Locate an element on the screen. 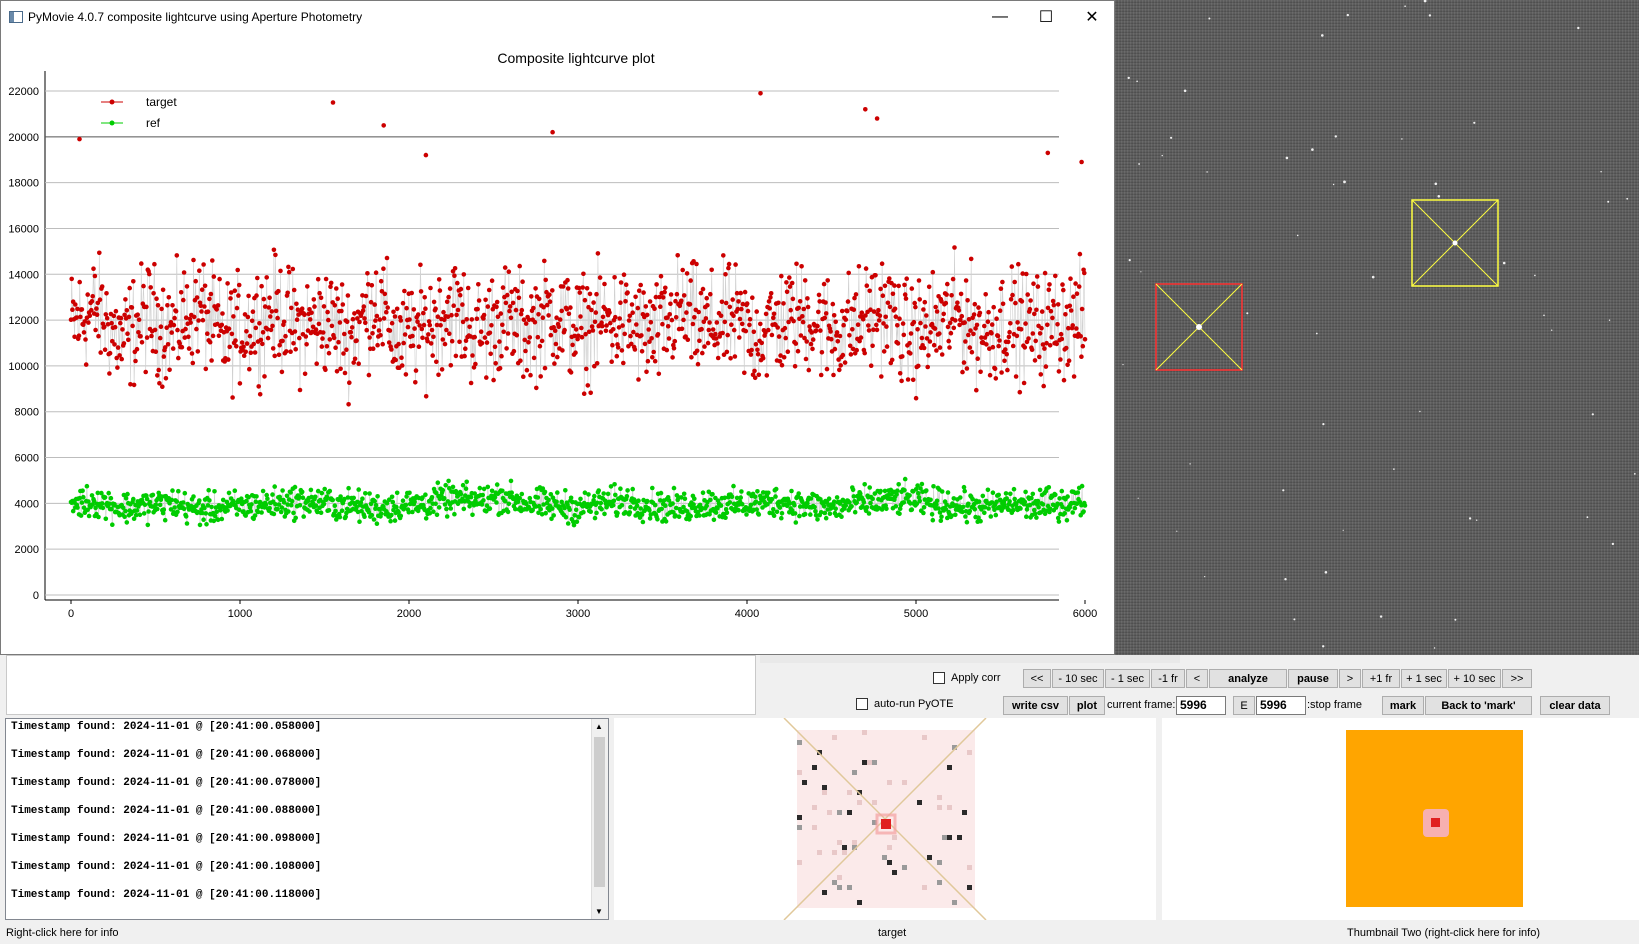 The height and width of the screenshot is (944, 1639). analyze-button: analyze is located at coordinates (1248, 678).